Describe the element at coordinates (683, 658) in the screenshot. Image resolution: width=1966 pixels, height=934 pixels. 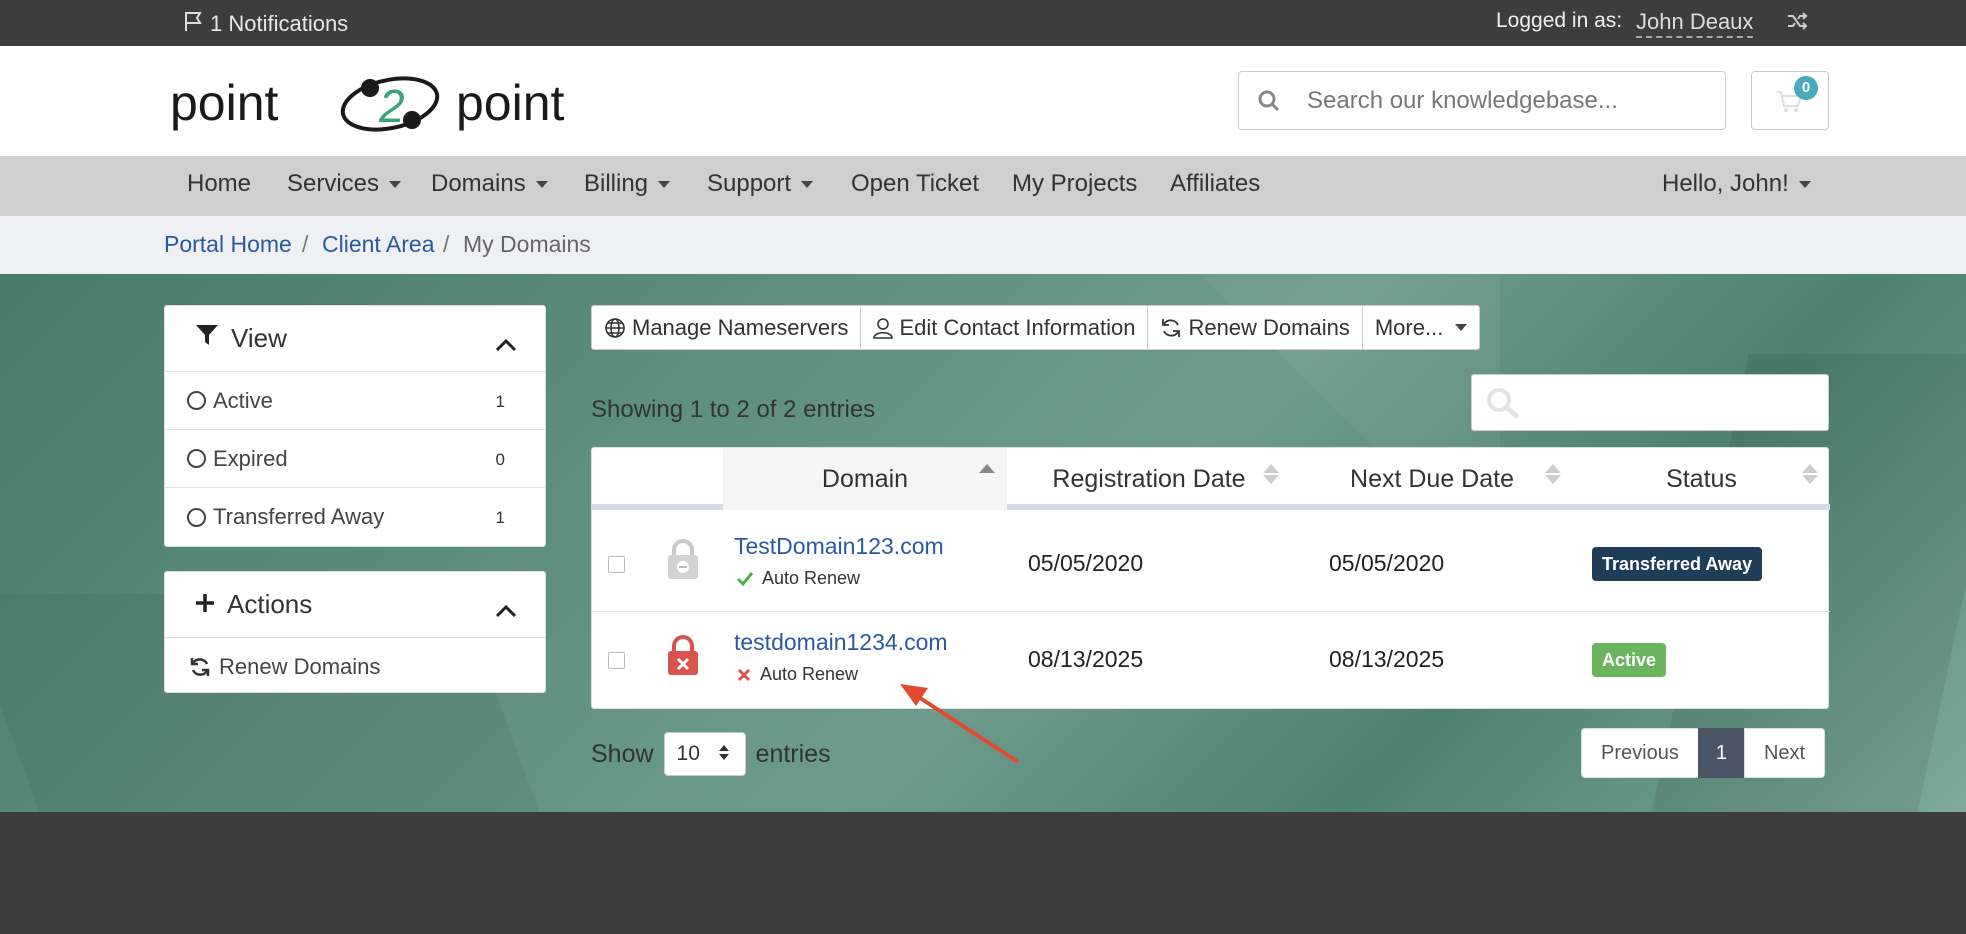
I see `lock-error-icon` at that location.